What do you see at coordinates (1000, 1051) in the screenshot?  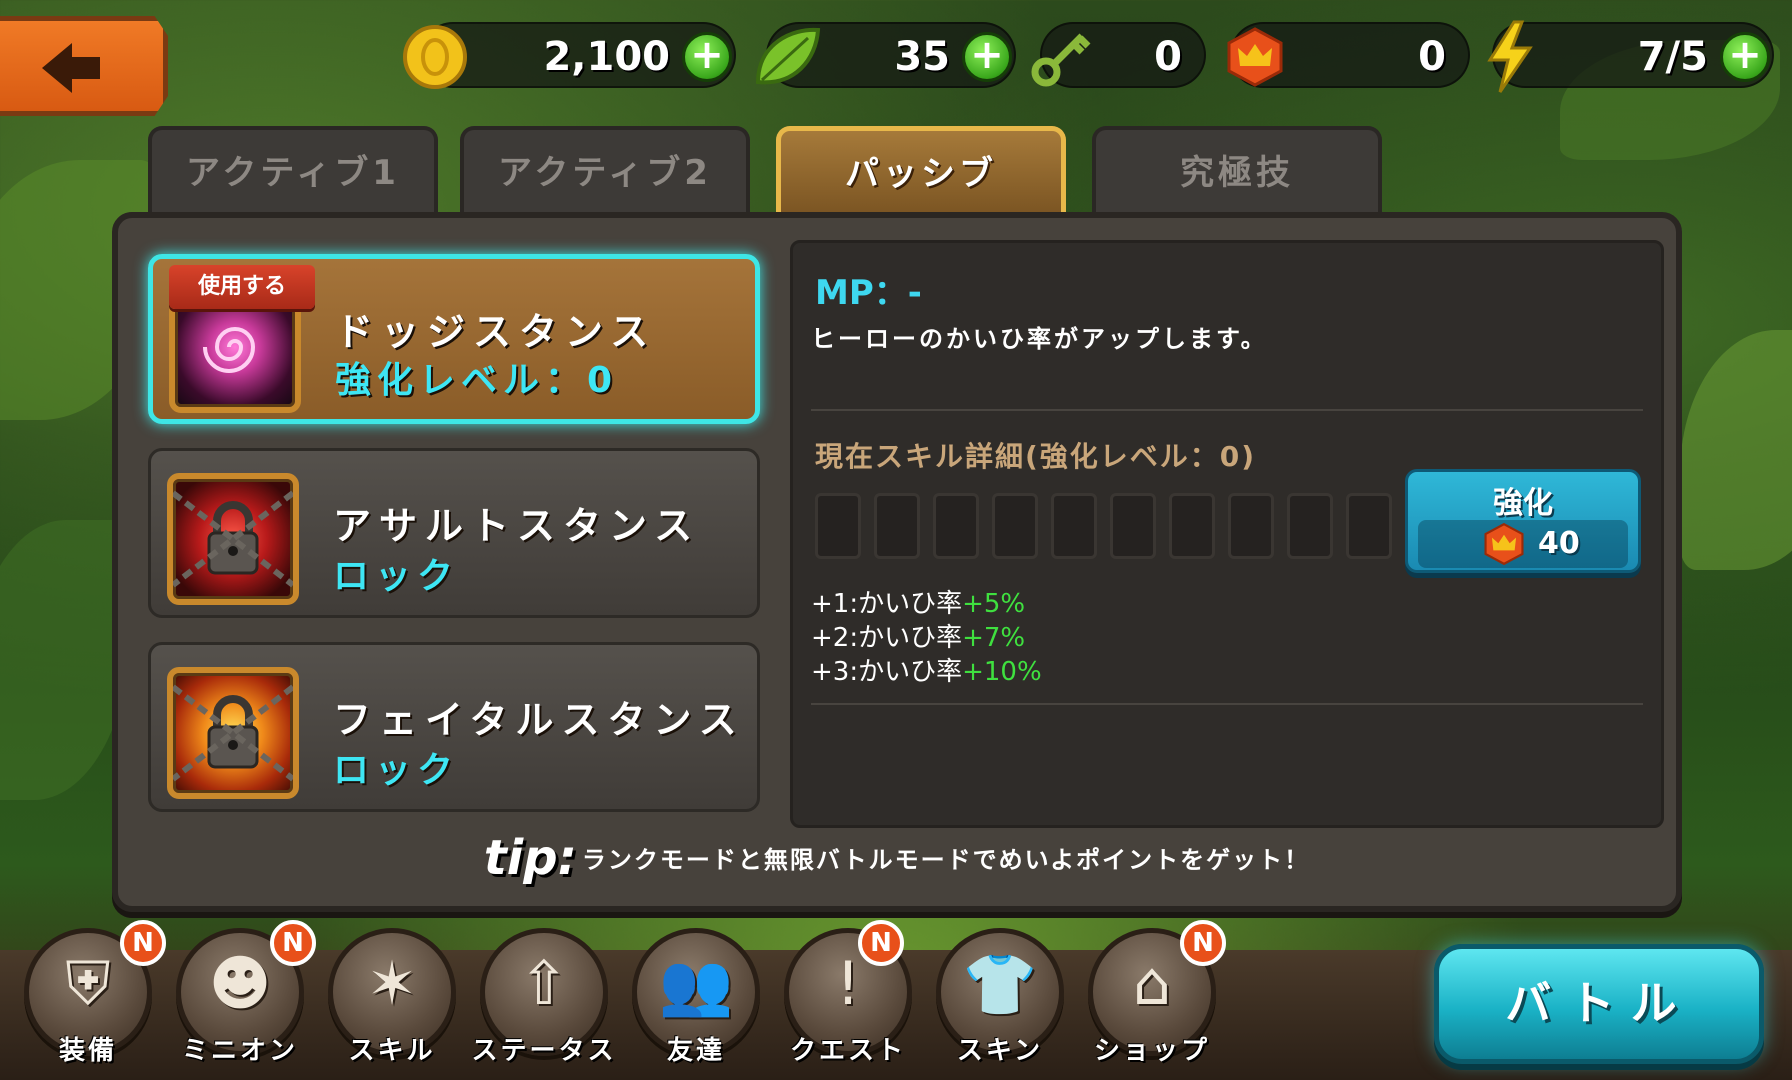 I see `nav-label: スキン` at bounding box center [1000, 1051].